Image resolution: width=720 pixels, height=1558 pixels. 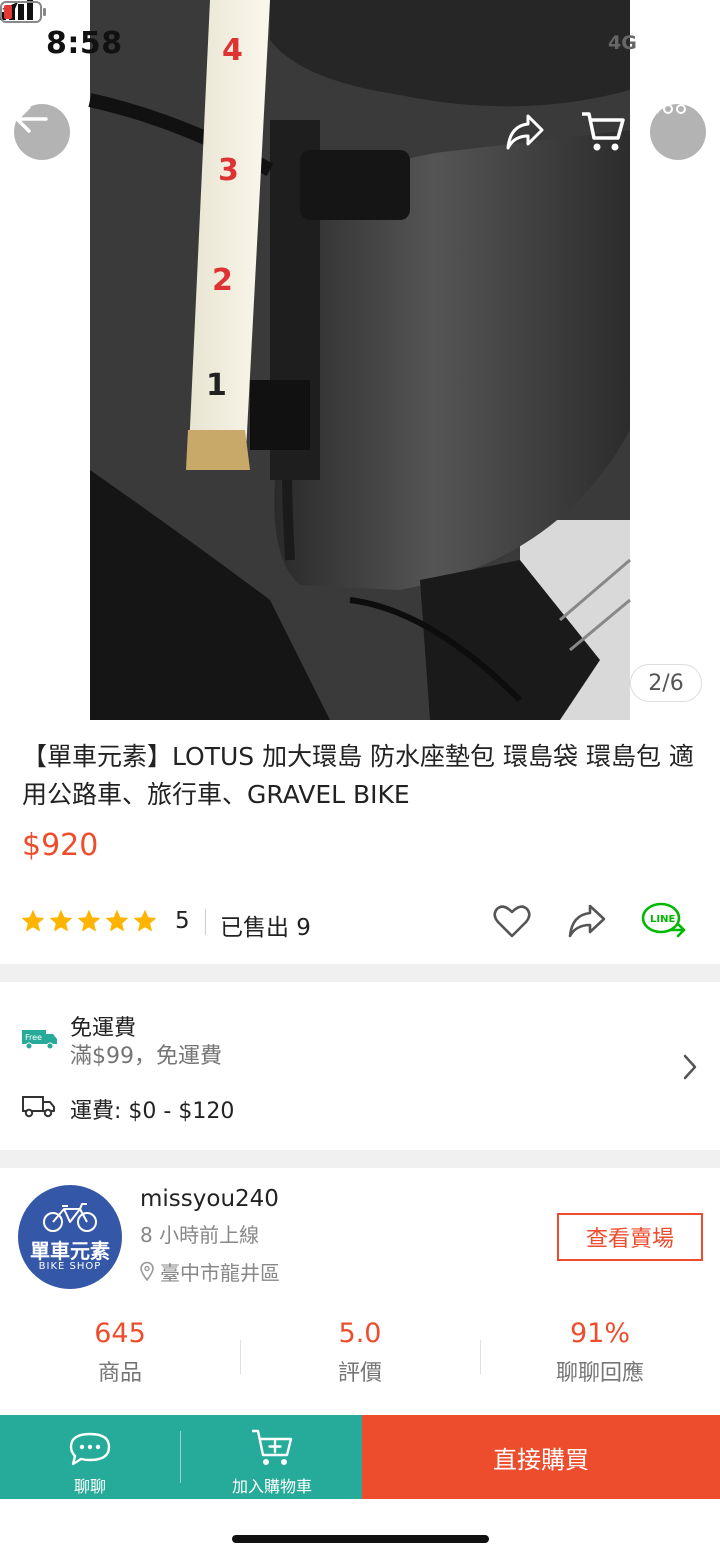 What do you see at coordinates (360, 1352) in the screenshot?
I see `stat-rating: 5.0 評價` at bounding box center [360, 1352].